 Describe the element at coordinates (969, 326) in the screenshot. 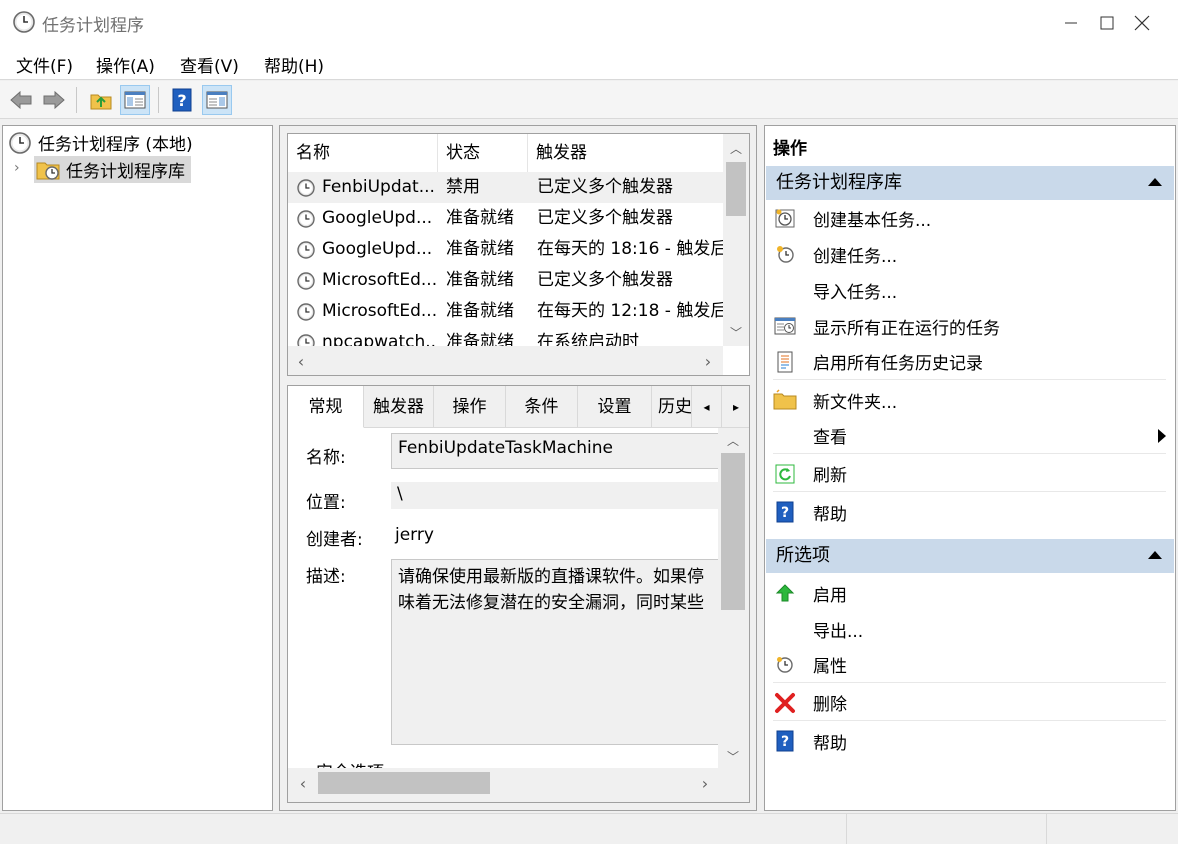

I see `action-show-running-tasks: 显示所有正在运行的任务` at that location.